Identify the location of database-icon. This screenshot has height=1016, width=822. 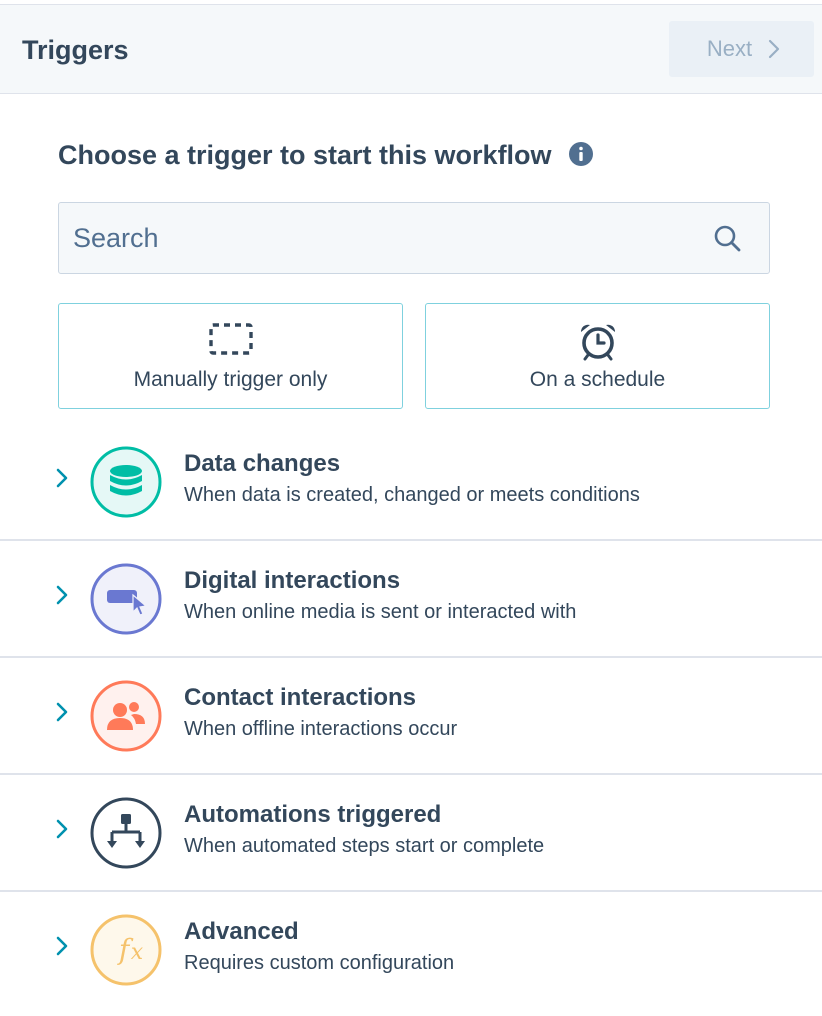
(126, 484).